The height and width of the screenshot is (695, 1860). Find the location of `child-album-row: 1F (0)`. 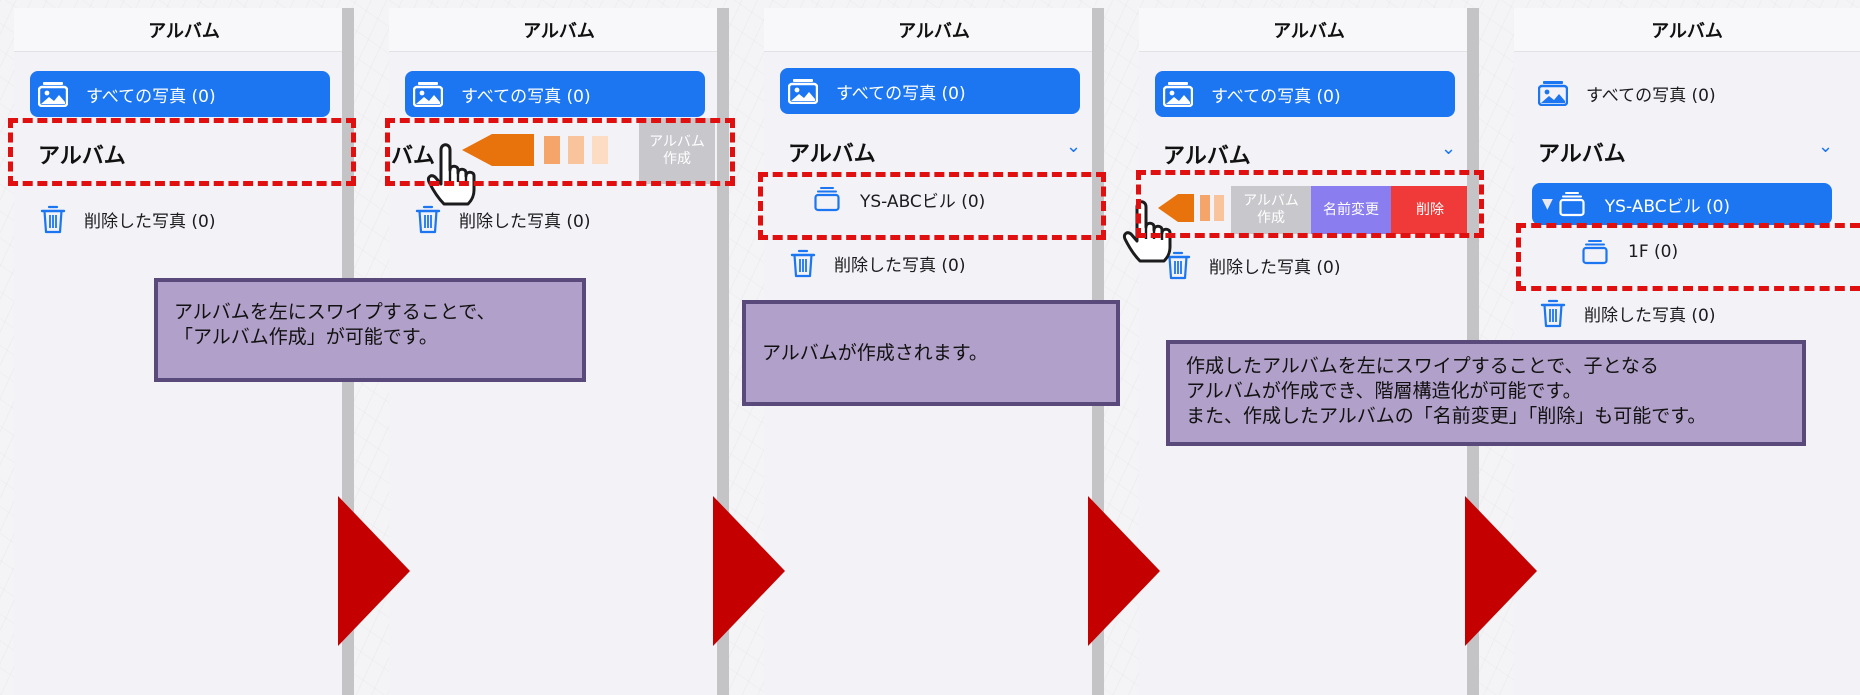

child-album-row: 1F (0) is located at coordinates (1630, 252).